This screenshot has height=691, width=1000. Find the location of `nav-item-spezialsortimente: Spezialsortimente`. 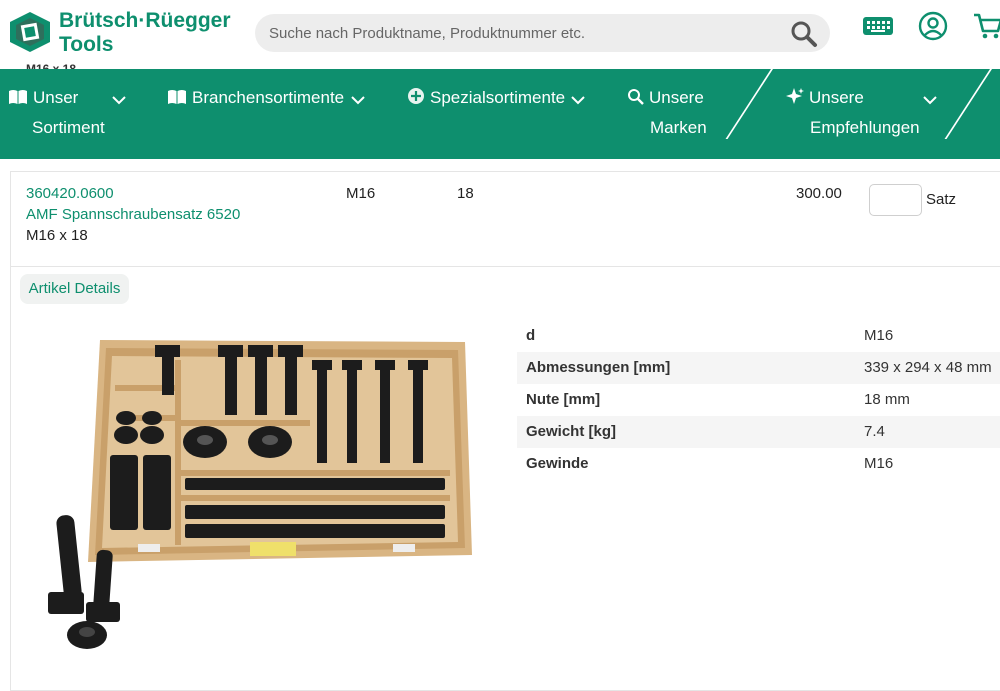

nav-item-spezialsortimente: Spezialsortimente is located at coordinates (486, 99).